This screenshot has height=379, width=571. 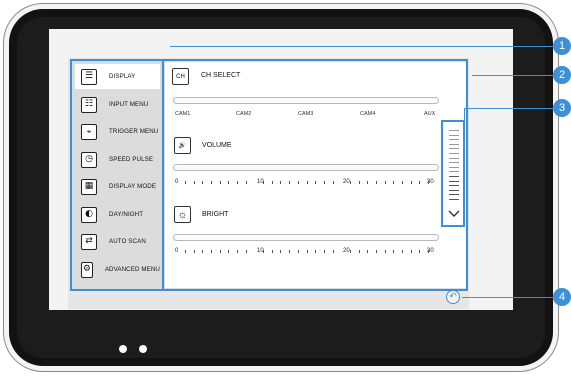 I want to click on bright-label-0: 0, so click(x=177, y=251).